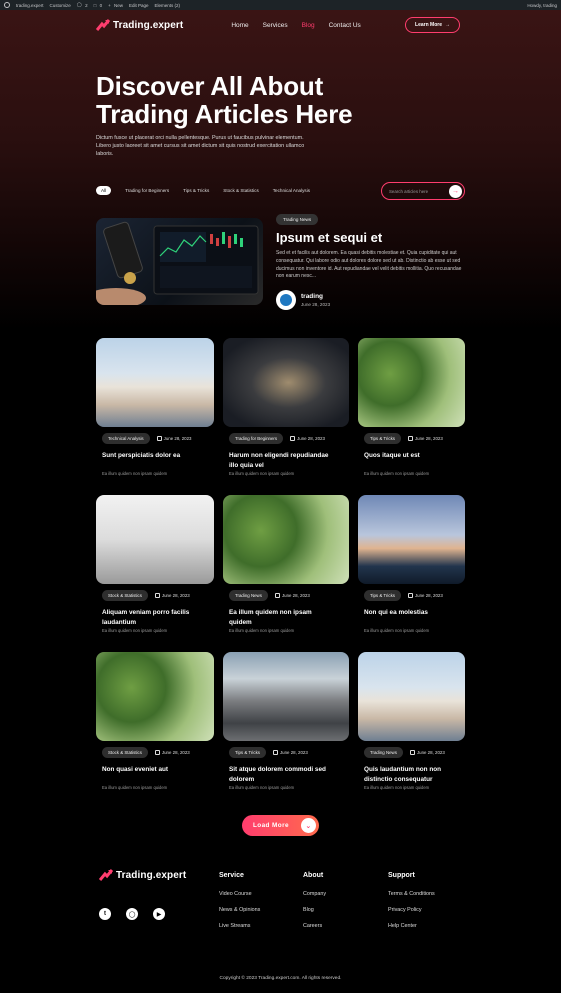 Image resolution: width=561 pixels, height=993 pixels. What do you see at coordinates (30, 5) in the screenshot?
I see `admin-site-link: trading.expert` at bounding box center [30, 5].